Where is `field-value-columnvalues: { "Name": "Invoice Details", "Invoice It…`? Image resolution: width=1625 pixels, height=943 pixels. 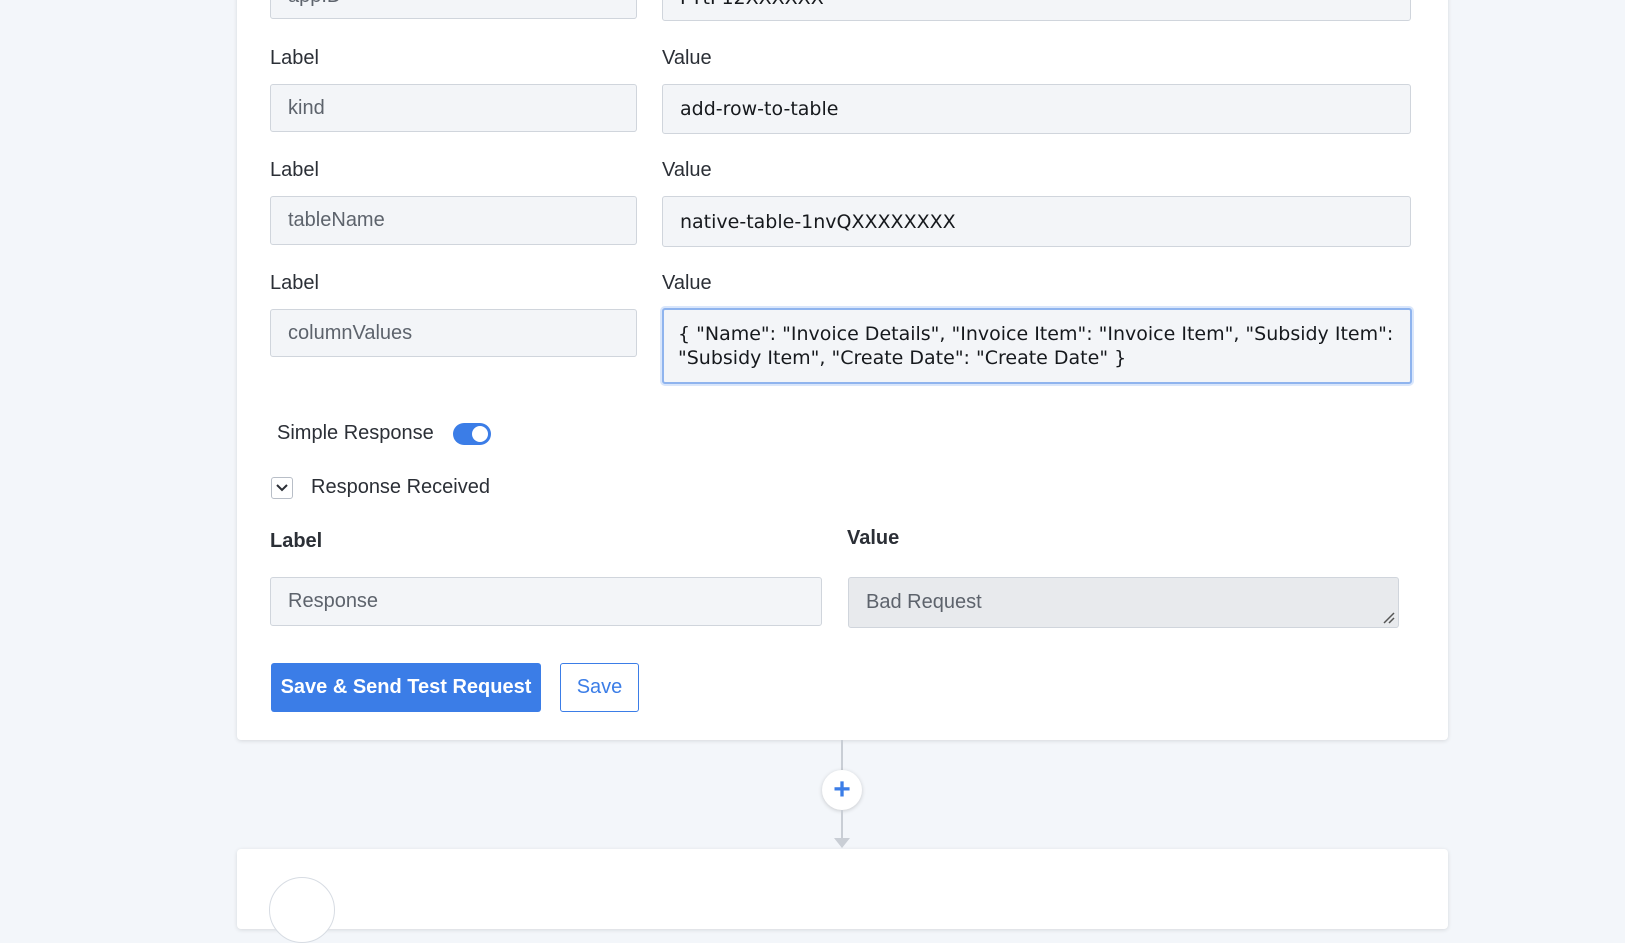 field-value-columnvalues: { "Name": "Invoice Details", "Invoice It… is located at coordinates (1037, 346).